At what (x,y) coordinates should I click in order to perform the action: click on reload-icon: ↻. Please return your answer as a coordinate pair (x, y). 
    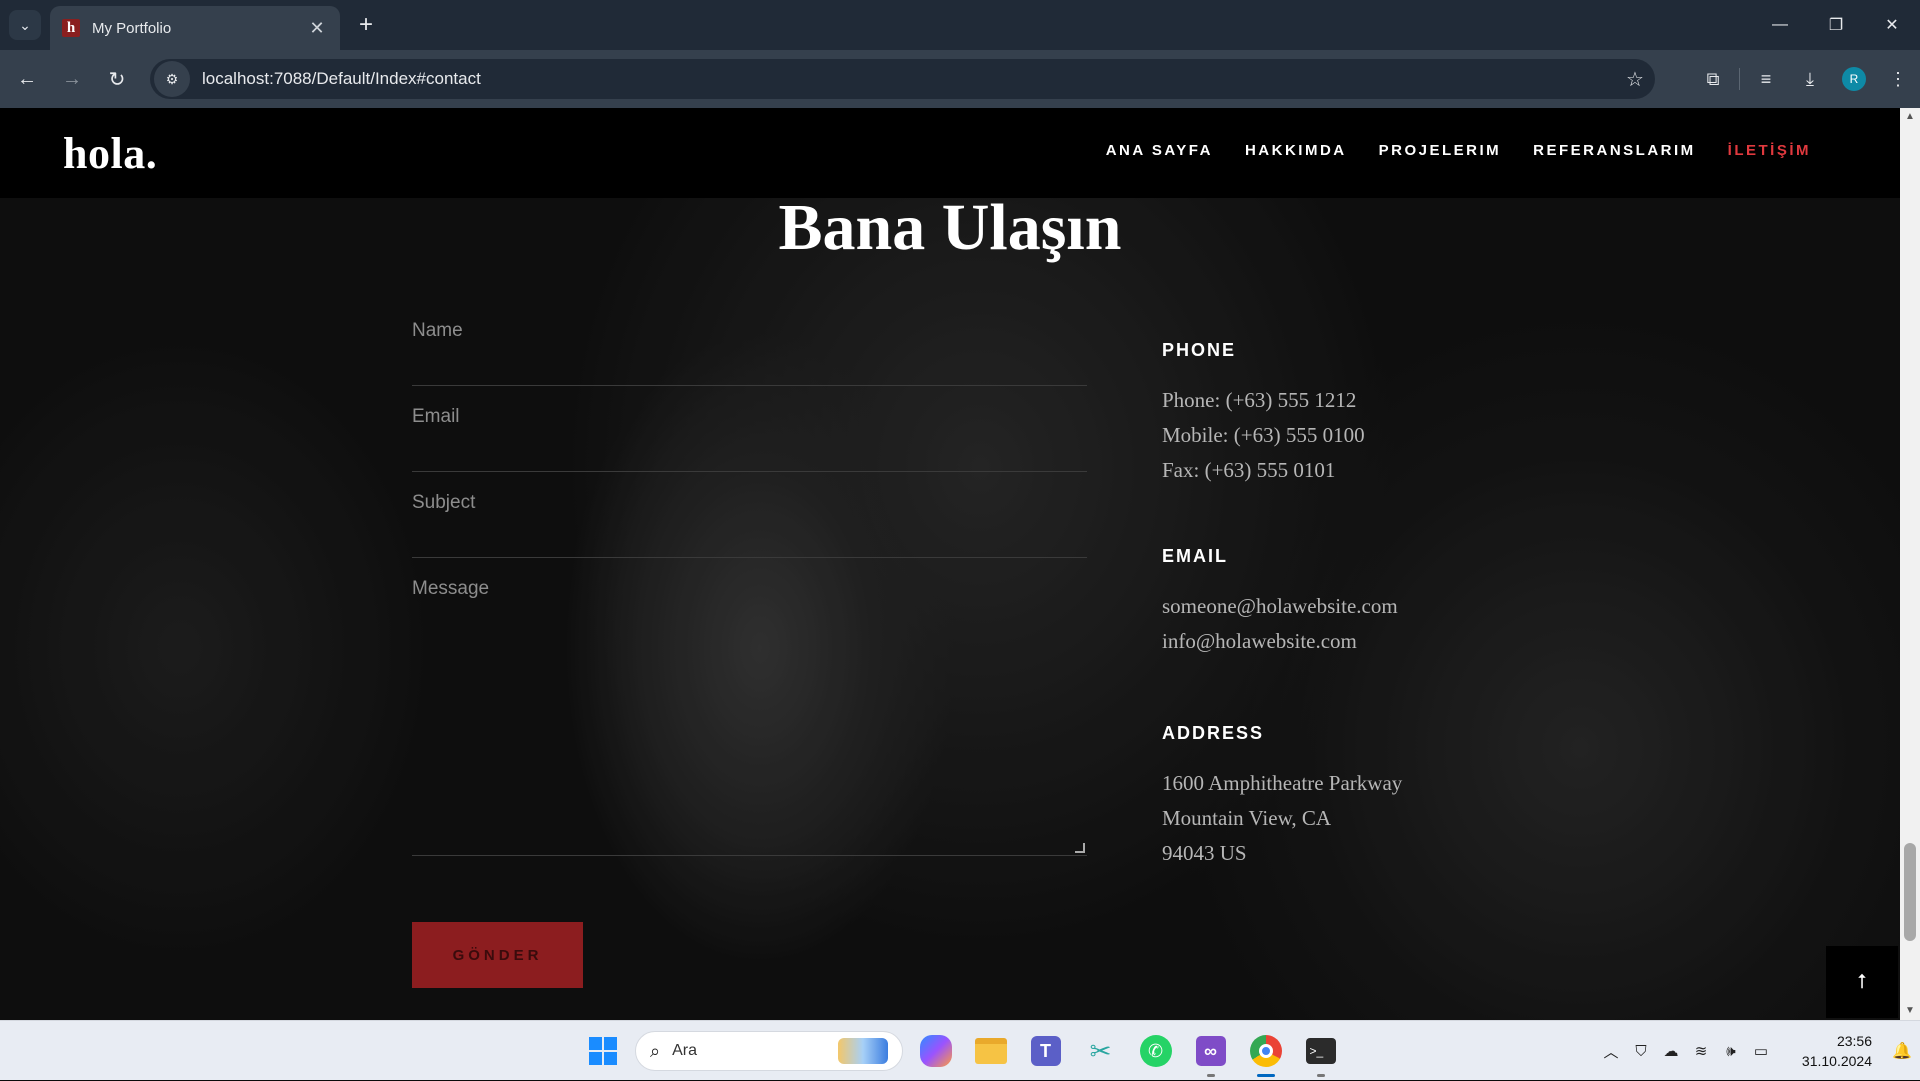
    Looking at the image, I should click on (117, 79).